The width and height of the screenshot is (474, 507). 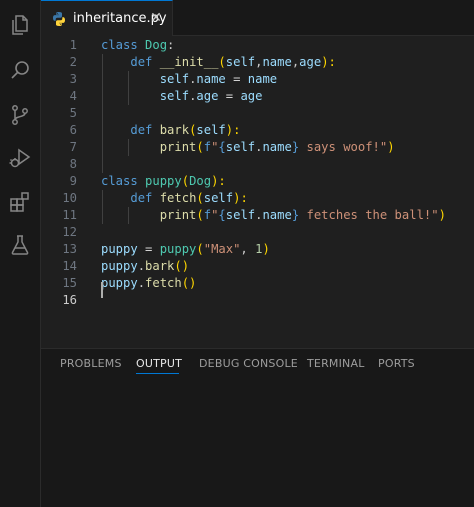 What do you see at coordinates (156, 18) in the screenshot?
I see `close-icon: ✕` at bounding box center [156, 18].